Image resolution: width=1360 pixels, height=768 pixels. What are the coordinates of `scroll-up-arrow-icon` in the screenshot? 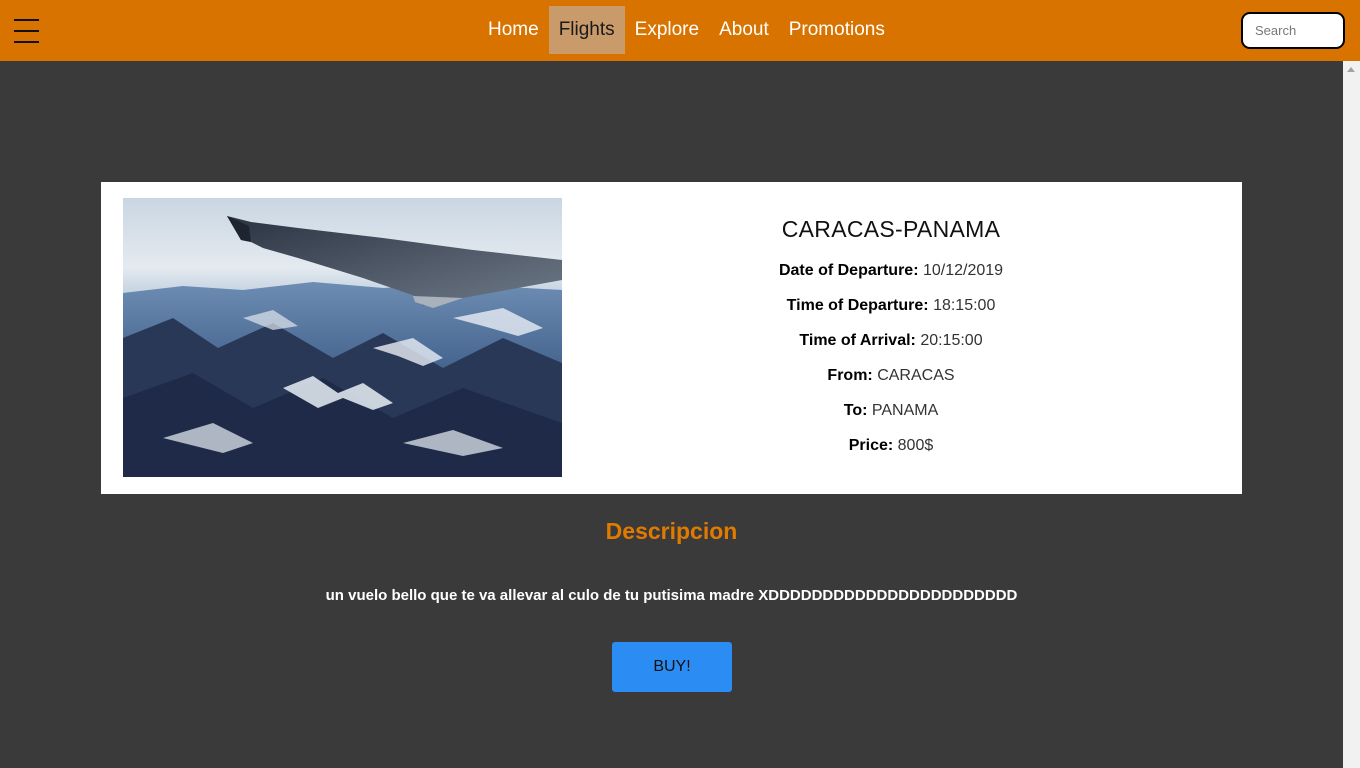 It's located at (1351, 69).